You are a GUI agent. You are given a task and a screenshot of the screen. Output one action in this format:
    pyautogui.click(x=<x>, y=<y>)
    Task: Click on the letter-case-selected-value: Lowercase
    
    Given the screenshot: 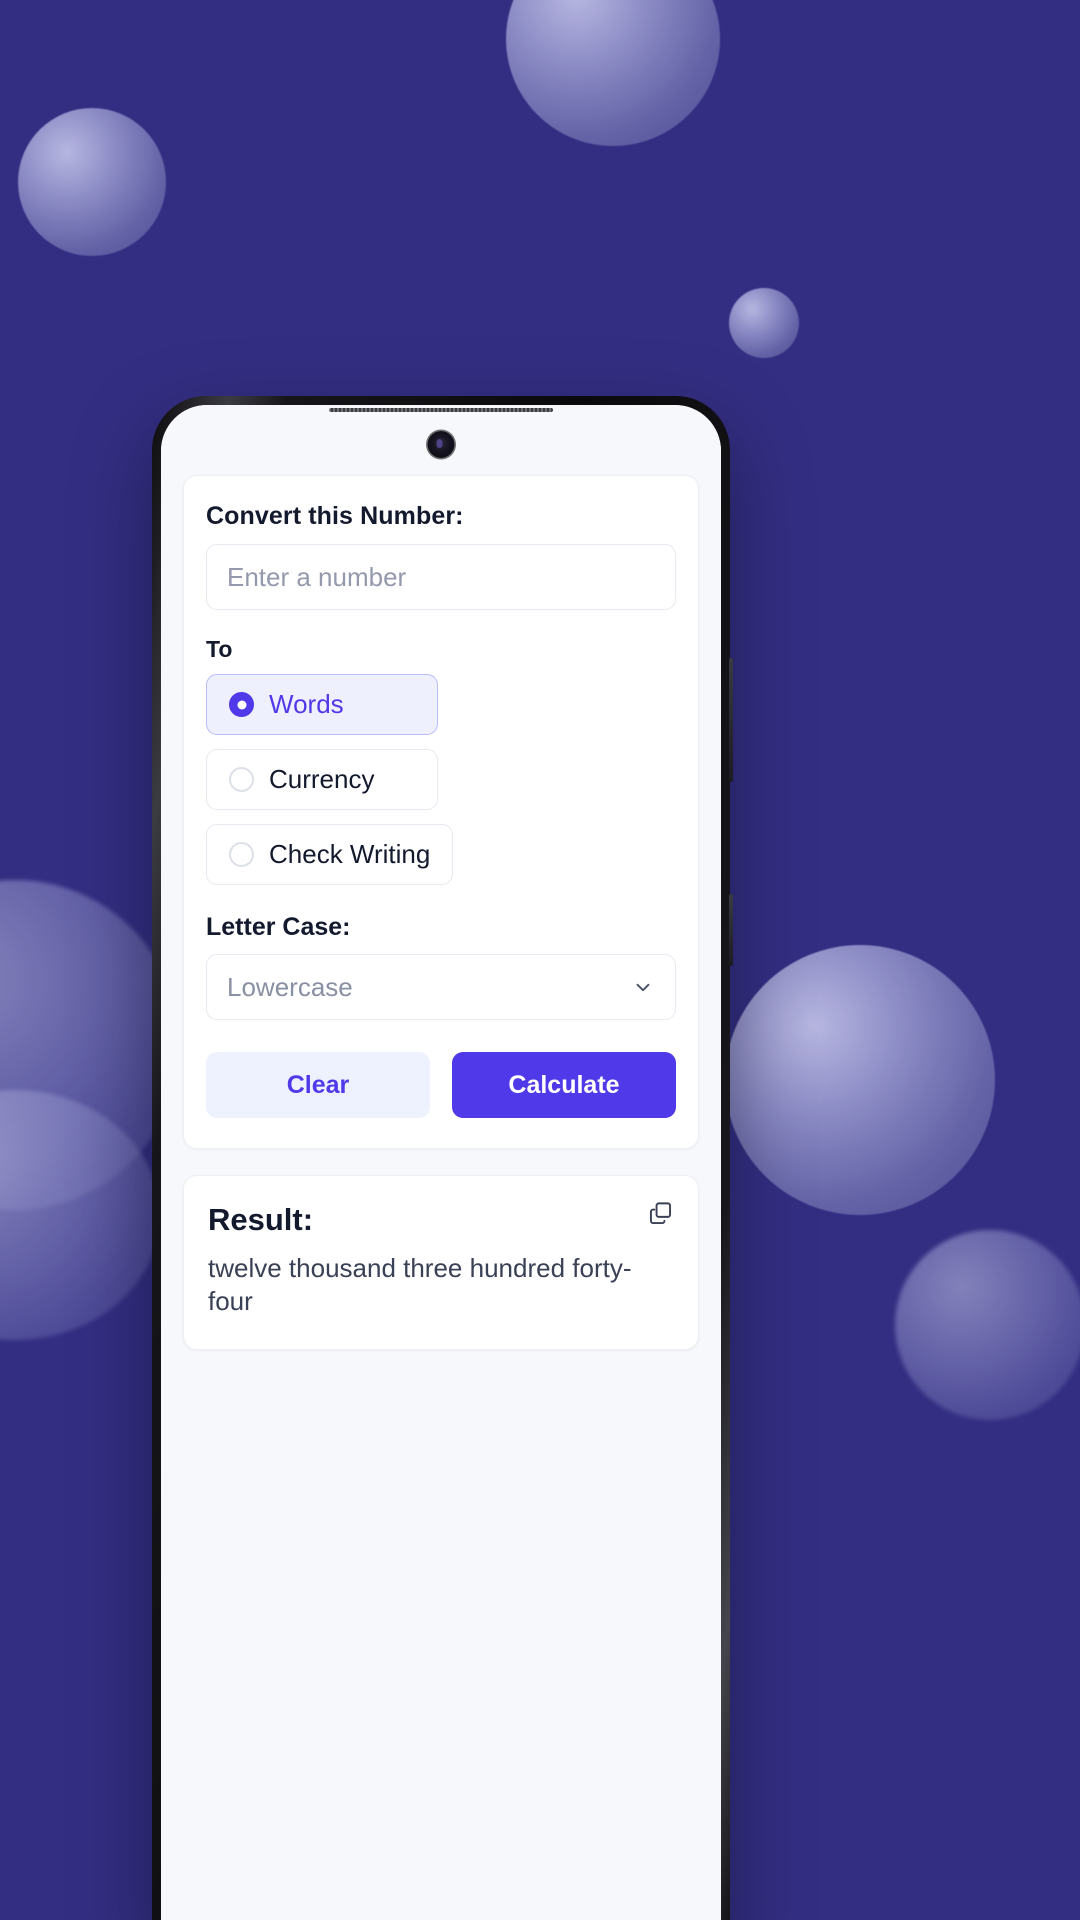 What is the action you would take?
    pyautogui.click(x=290, y=986)
    